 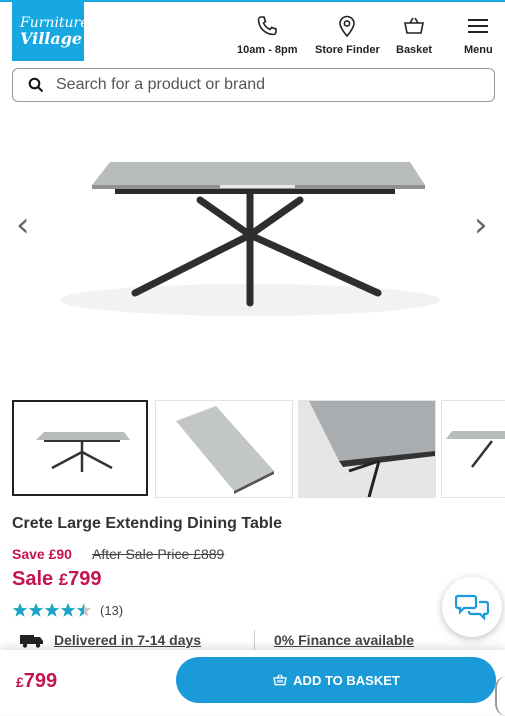 I want to click on star-row, so click(x=52, y=610).